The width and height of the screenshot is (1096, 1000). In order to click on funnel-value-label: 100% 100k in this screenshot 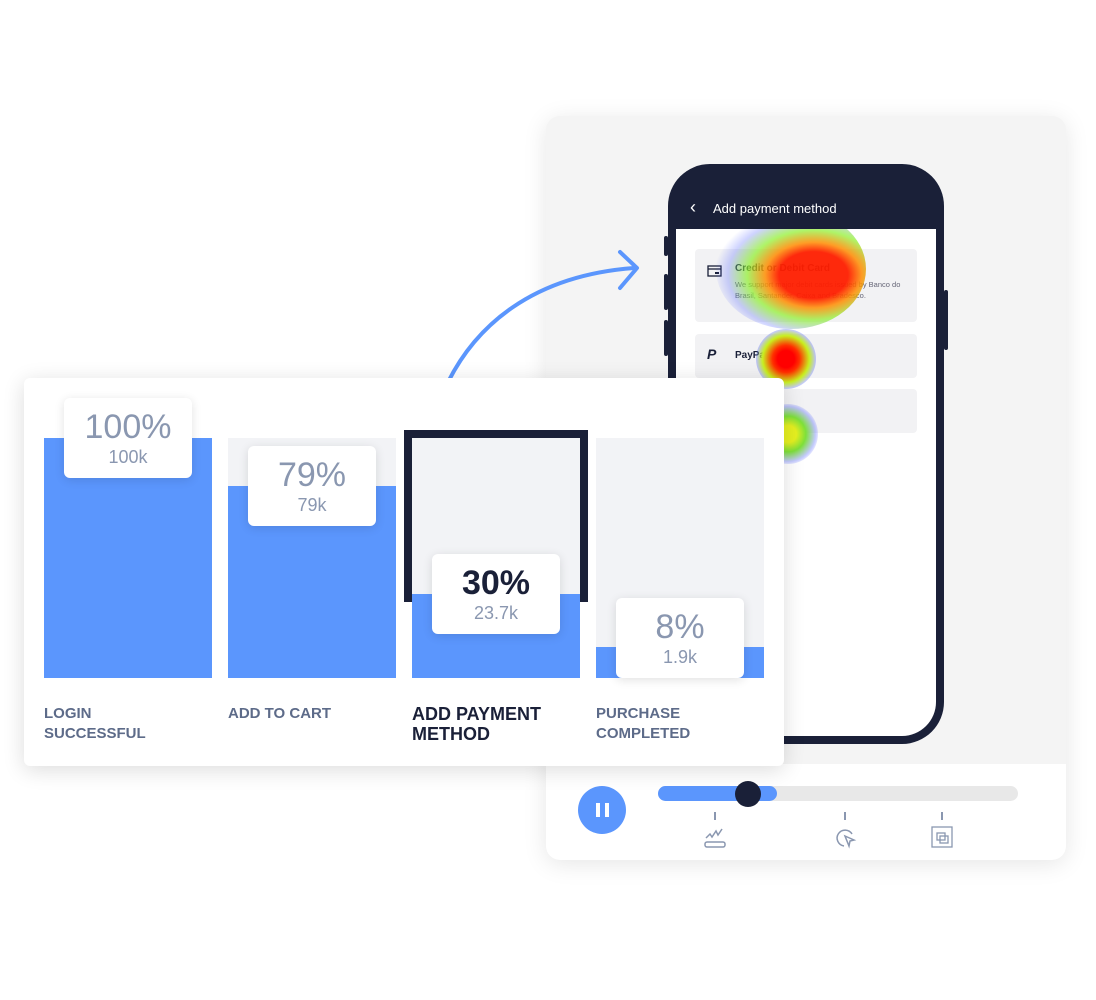, I will do `click(128, 438)`.